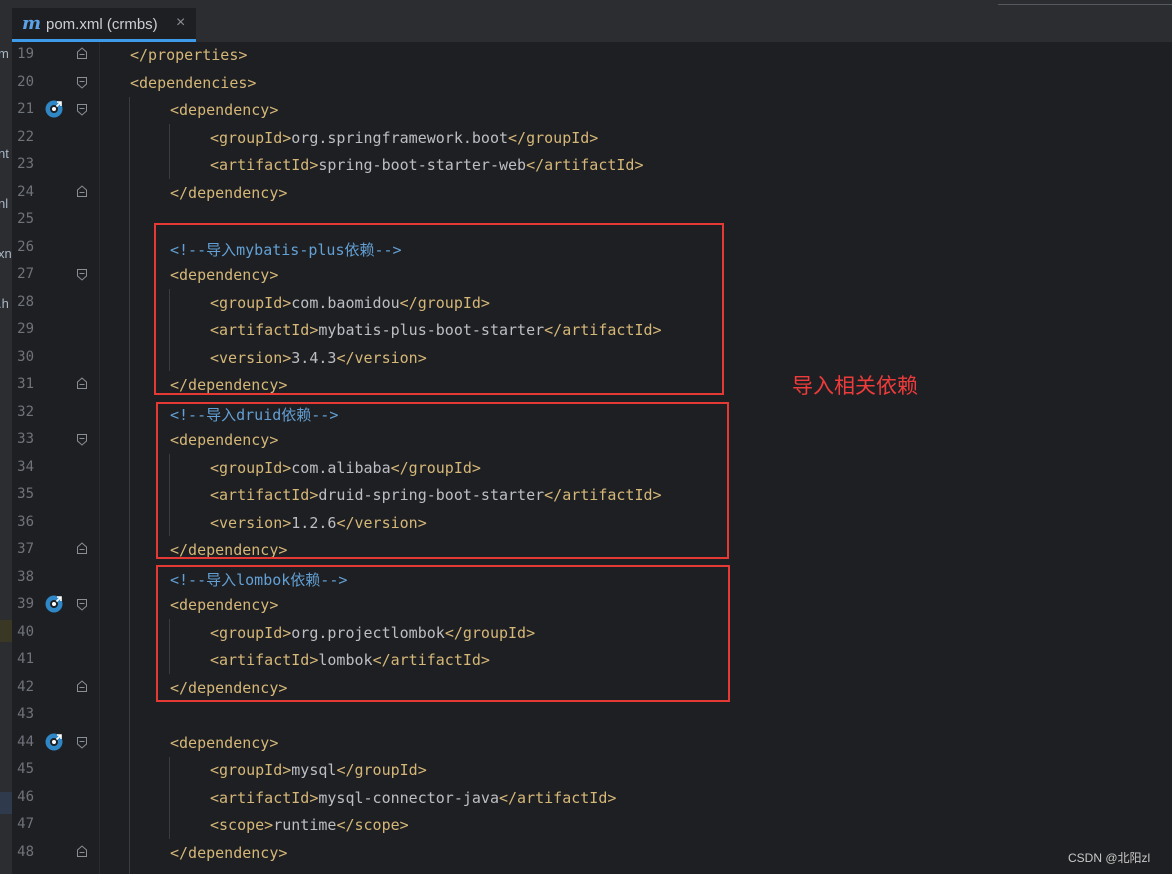  I want to click on line-number: 21, so click(25, 109).